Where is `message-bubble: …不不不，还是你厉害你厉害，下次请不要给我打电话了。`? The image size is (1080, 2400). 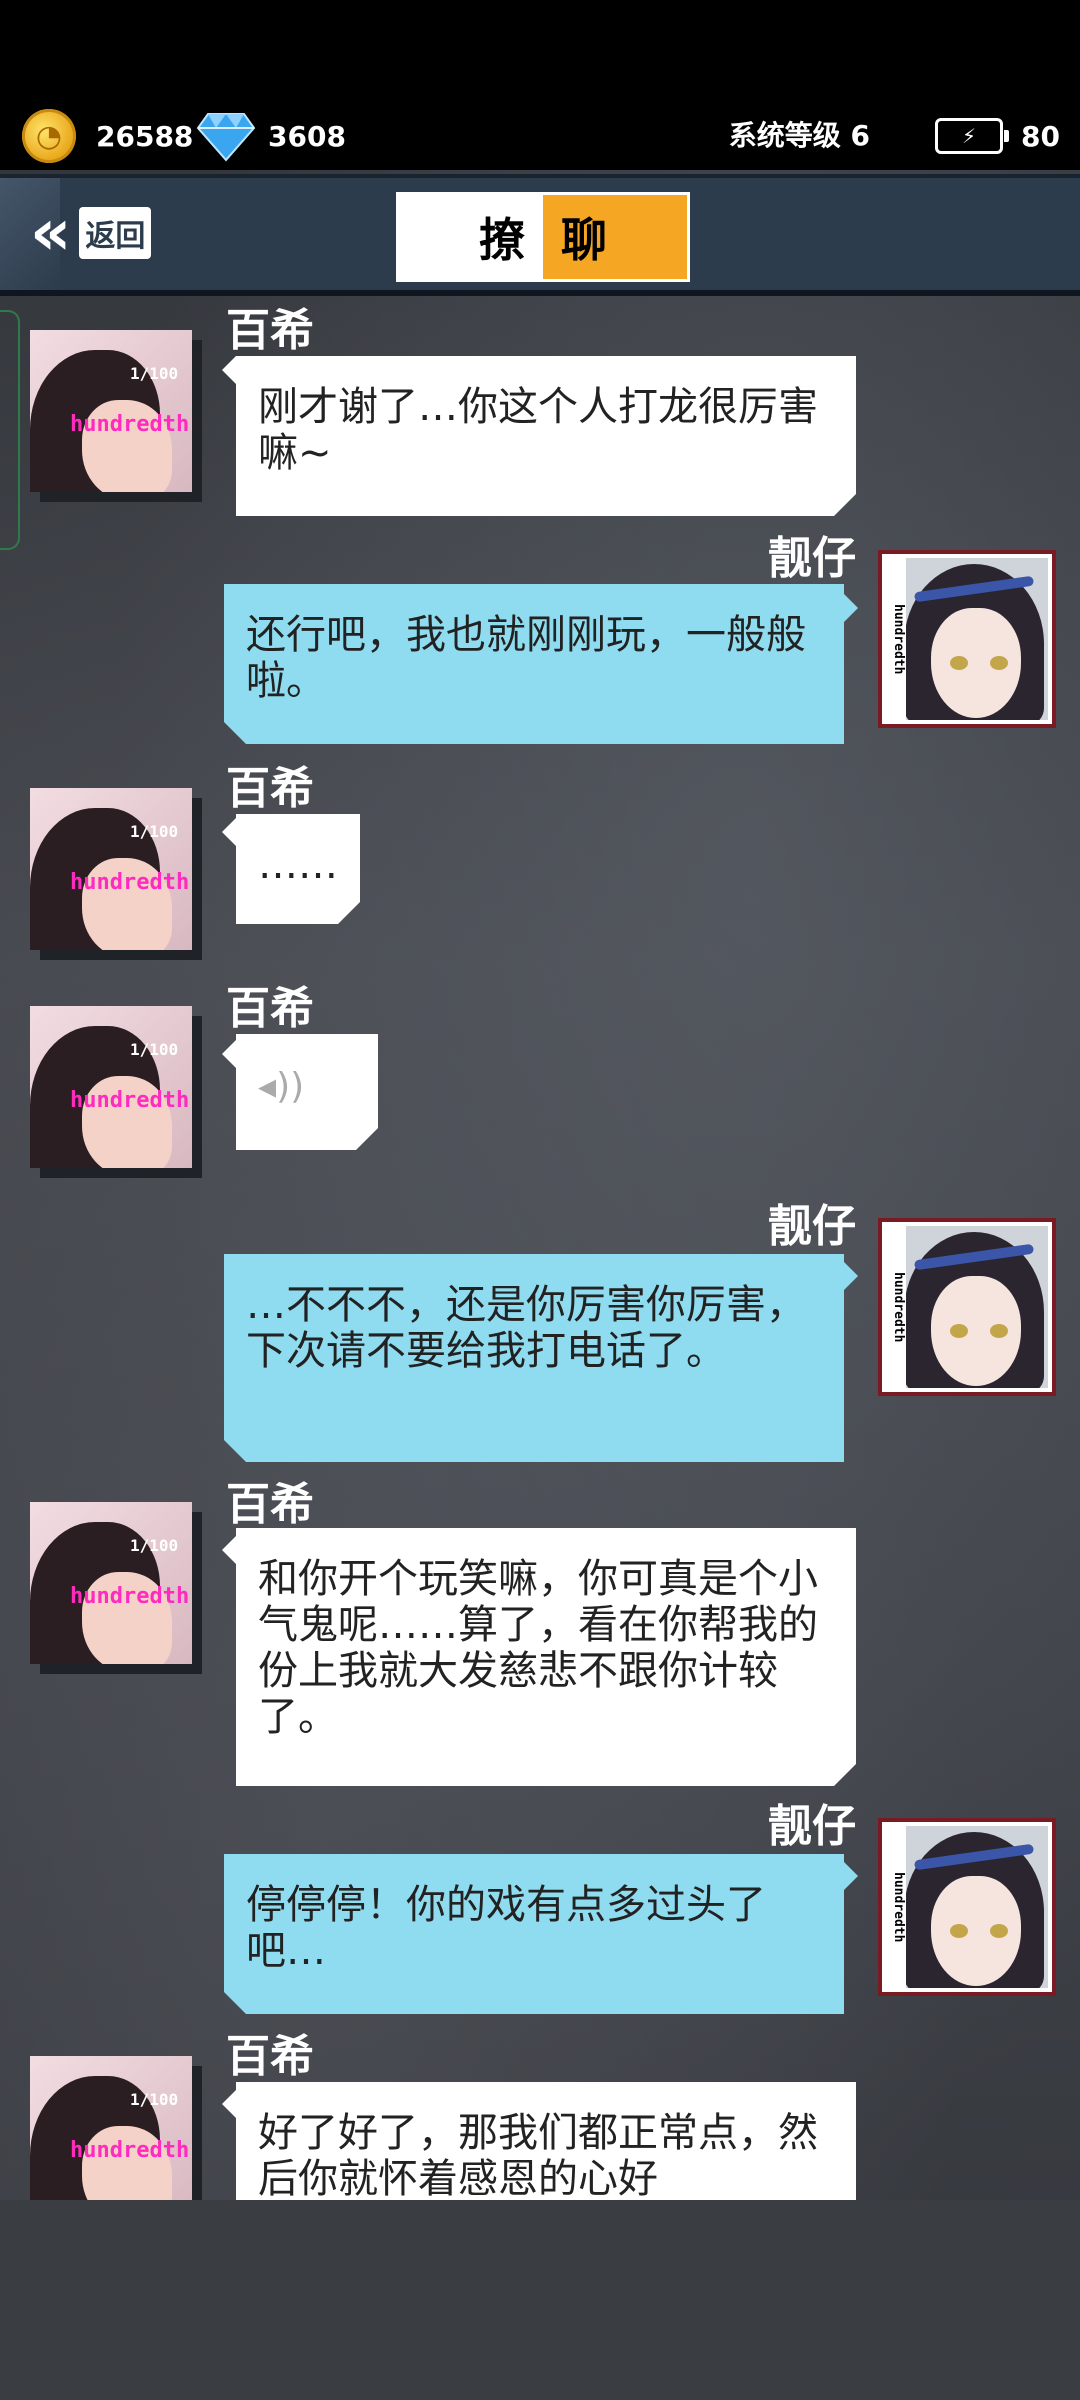 message-bubble: …不不不，还是你厉害你厉害，下次请不要给我打电话了。 is located at coordinates (534, 1358).